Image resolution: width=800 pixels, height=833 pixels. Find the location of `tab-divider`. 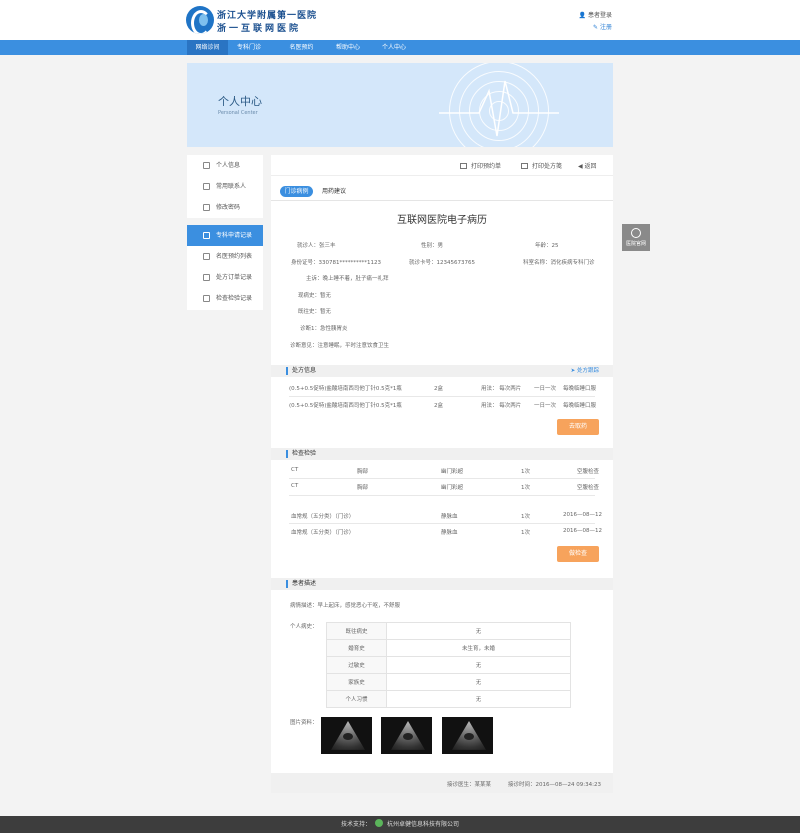

tab-divider is located at coordinates (442, 200).